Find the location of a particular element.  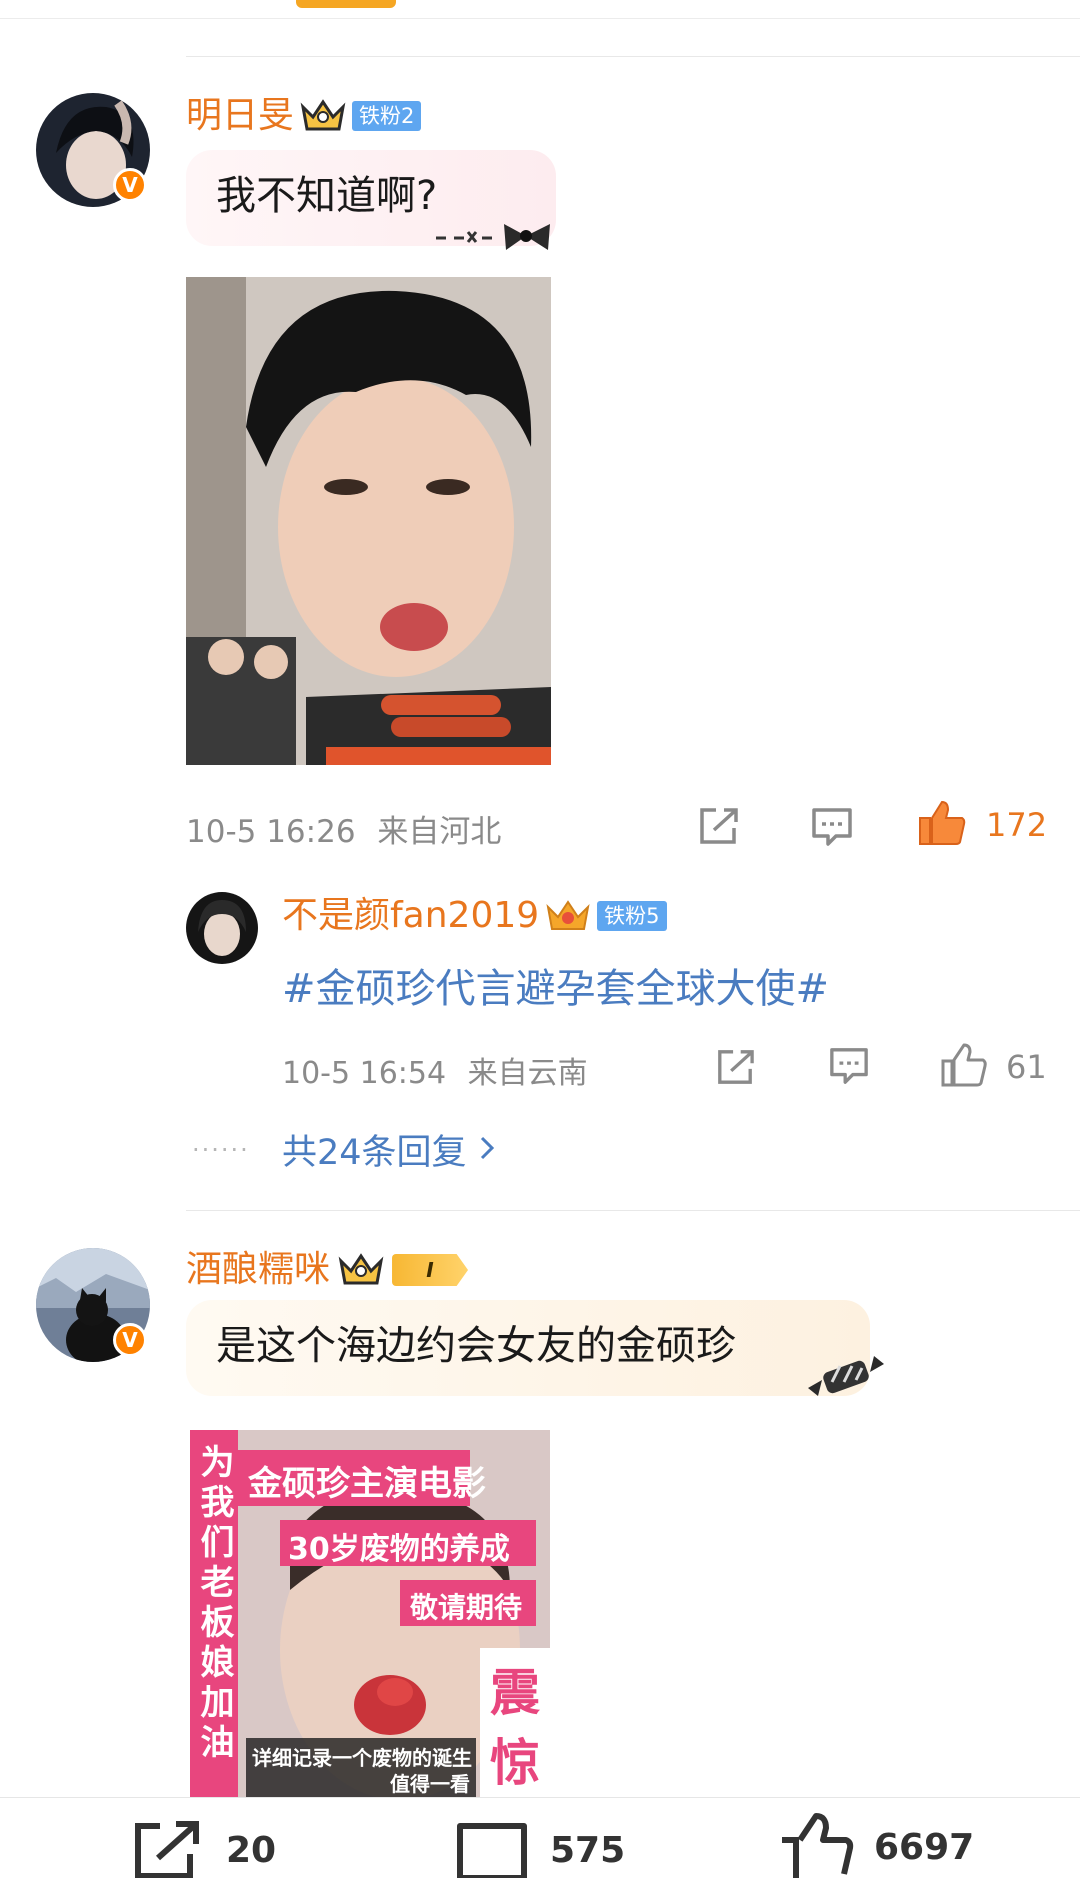

reply-meta: 10-5 16:54 来自云南 is located at coordinates (435, 1070).